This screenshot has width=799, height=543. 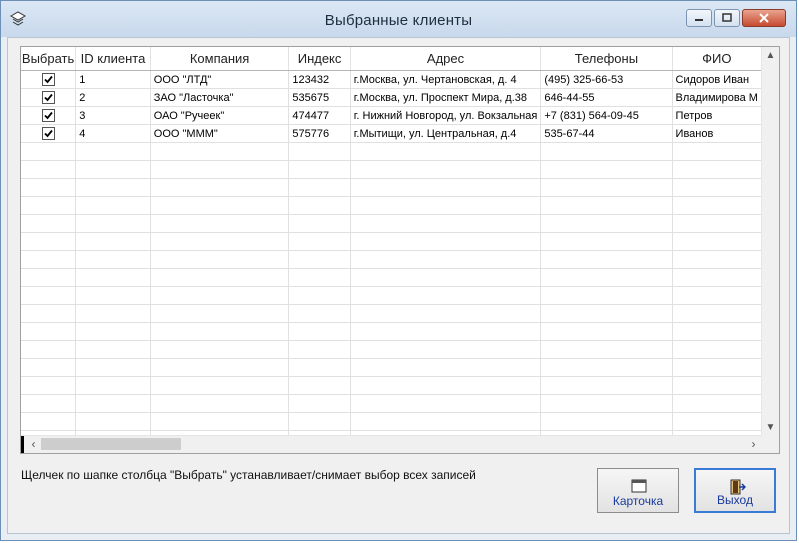 What do you see at coordinates (319, 133) in the screenshot?
I see `cell-index: 575776` at bounding box center [319, 133].